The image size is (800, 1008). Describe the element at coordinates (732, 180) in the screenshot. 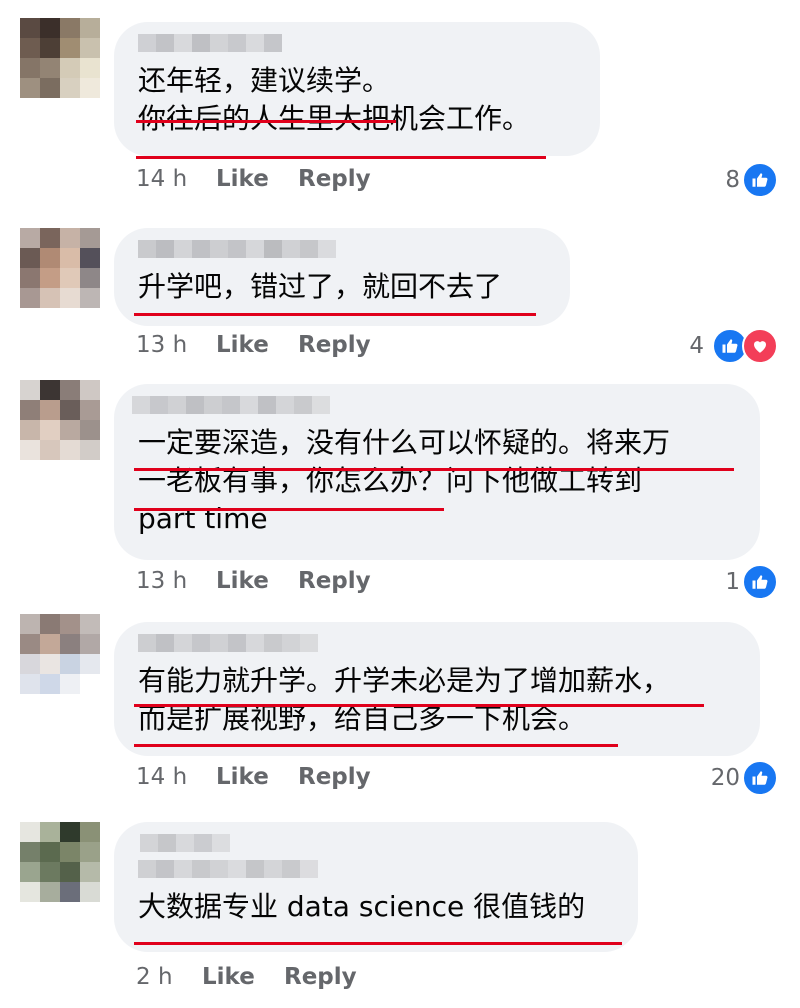

I see `reaction-count: 8` at that location.